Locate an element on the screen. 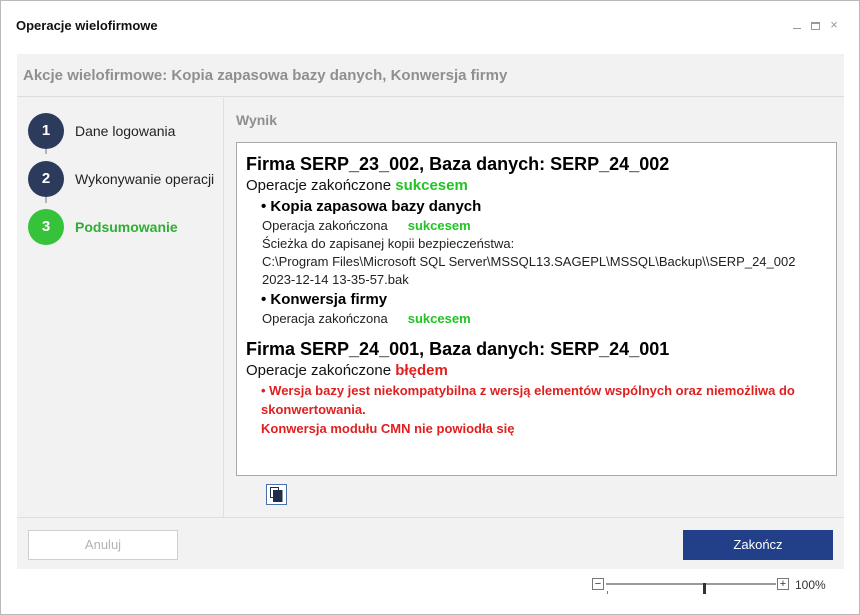 Image resolution: width=860 pixels, height=615 pixels. step-number: 2 is located at coordinates (46, 179).